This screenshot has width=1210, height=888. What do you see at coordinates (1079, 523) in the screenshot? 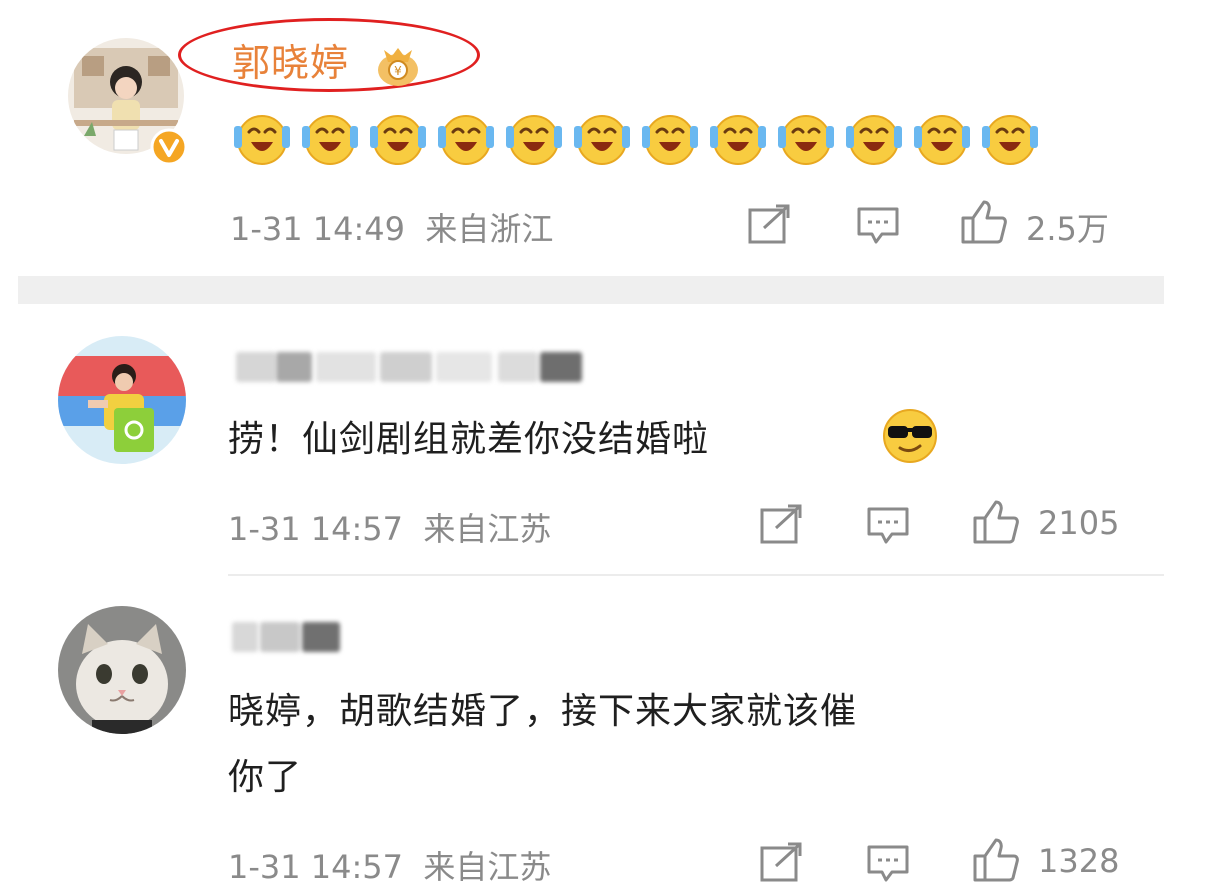
I see `like-count: 2105` at bounding box center [1079, 523].